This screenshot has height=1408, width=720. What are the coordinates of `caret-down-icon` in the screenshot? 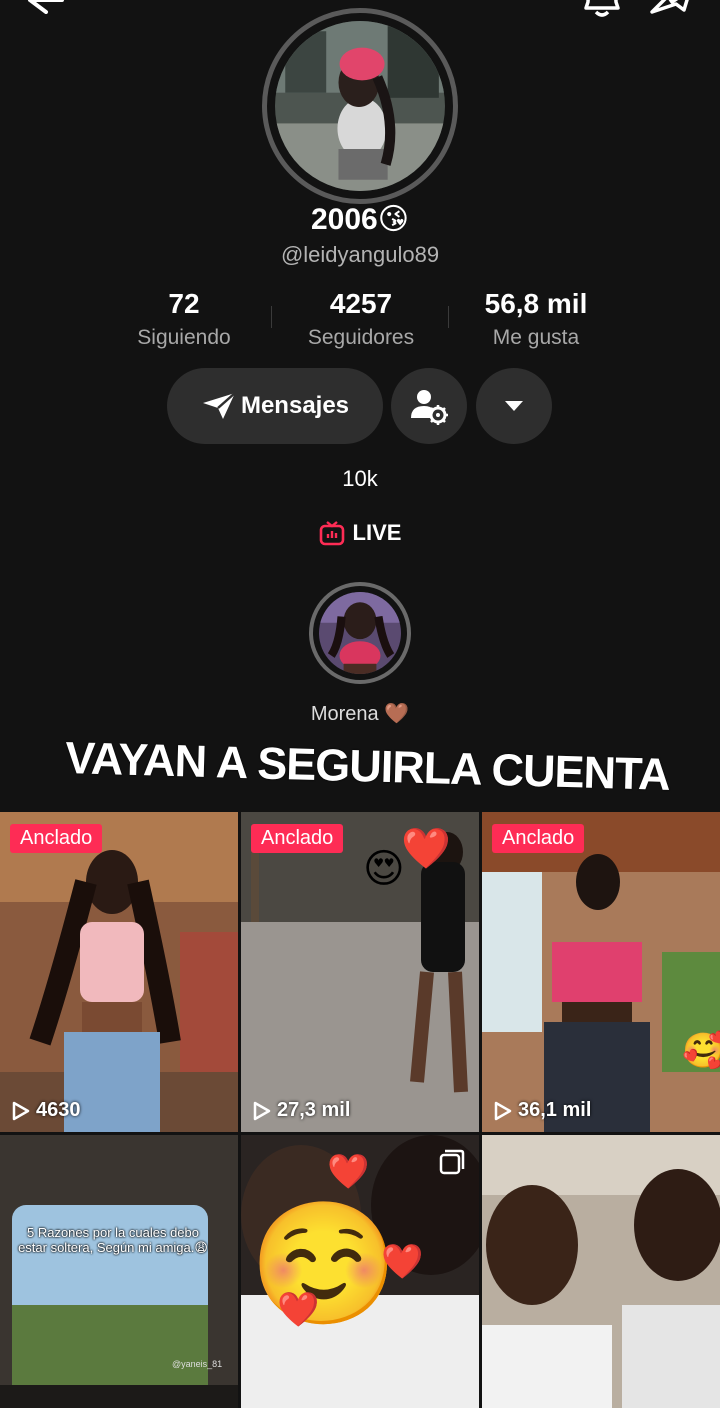 It's located at (514, 406).